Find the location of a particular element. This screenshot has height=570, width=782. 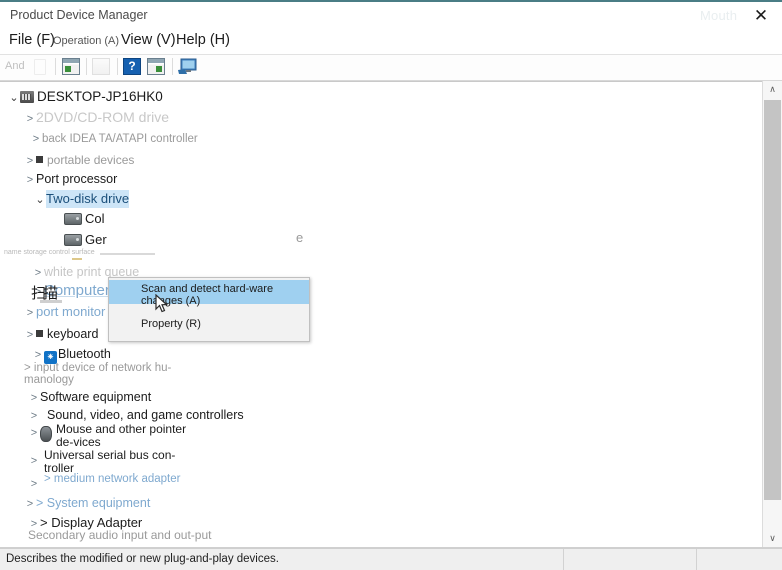

tree-node-label: Col is located at coordinates (95, 218).